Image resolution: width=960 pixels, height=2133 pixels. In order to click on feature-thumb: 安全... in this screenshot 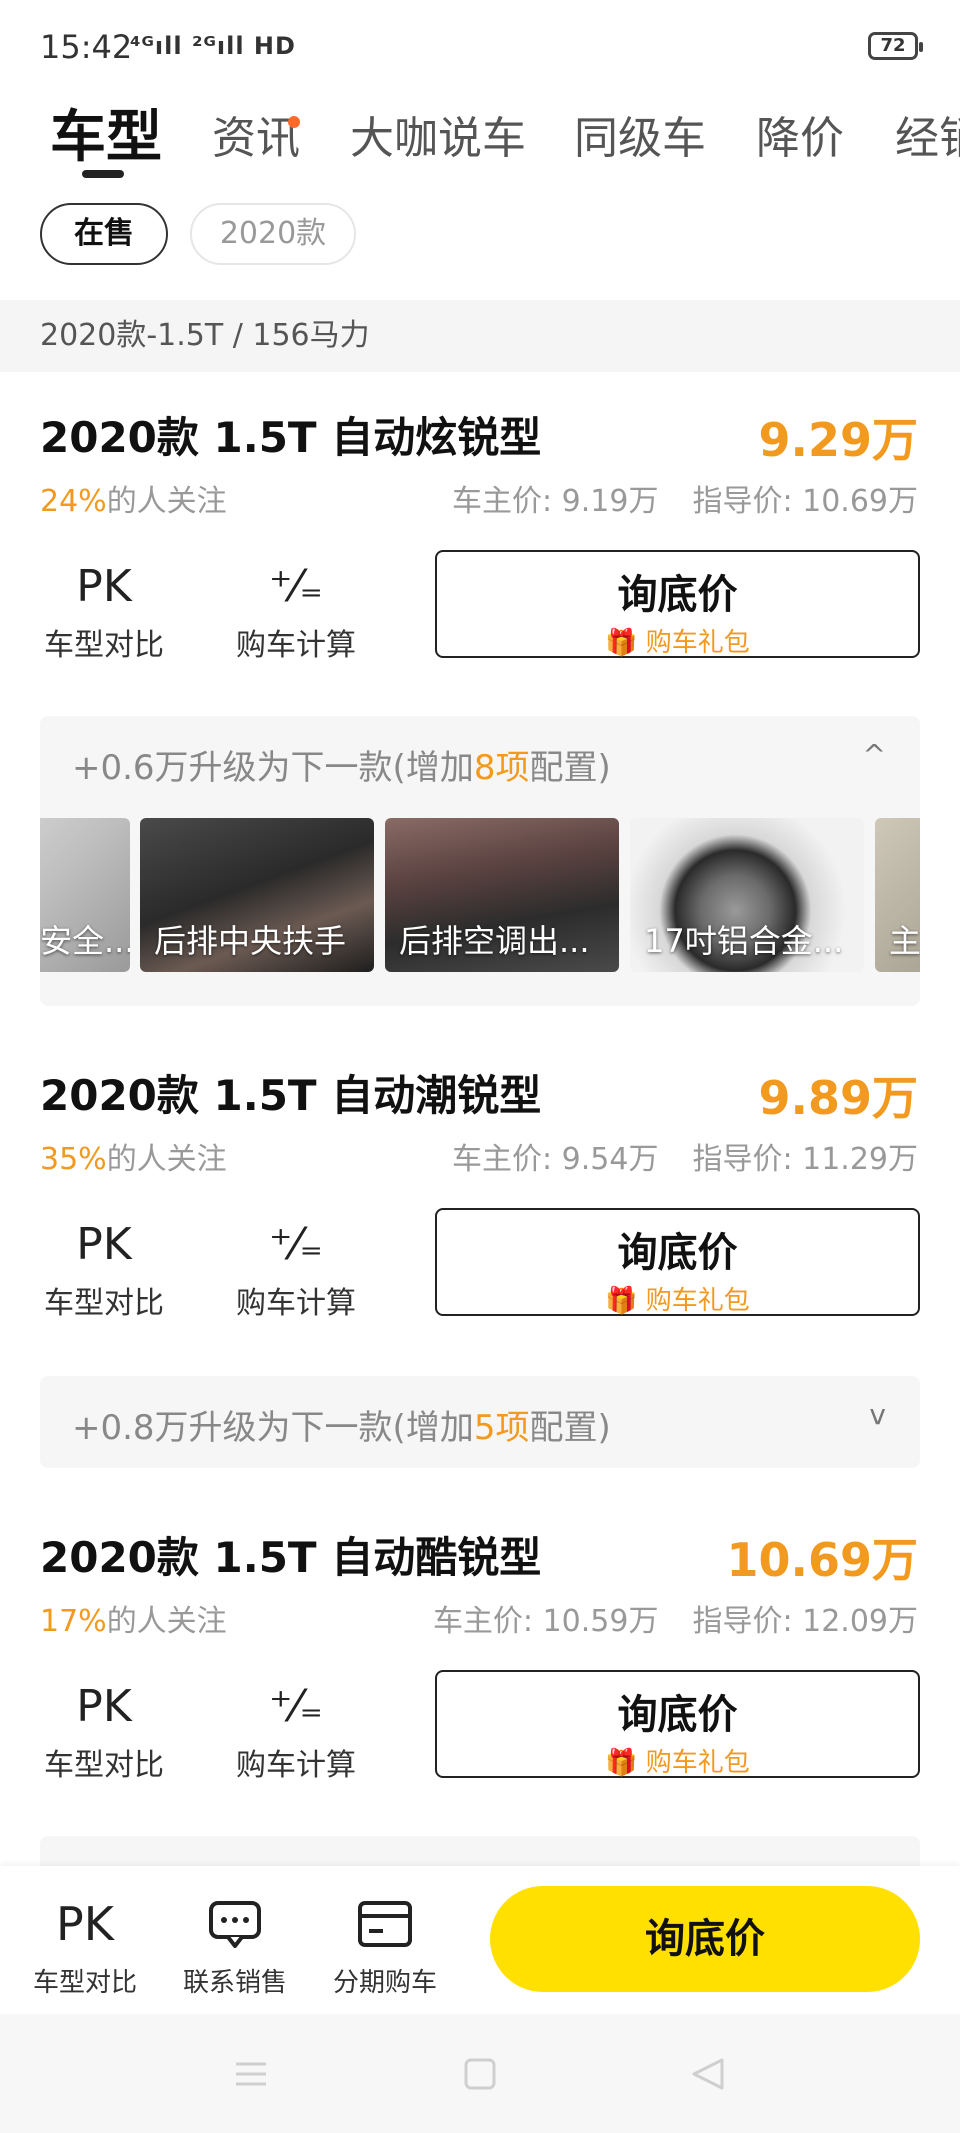, I will do `click(85, 895)`.